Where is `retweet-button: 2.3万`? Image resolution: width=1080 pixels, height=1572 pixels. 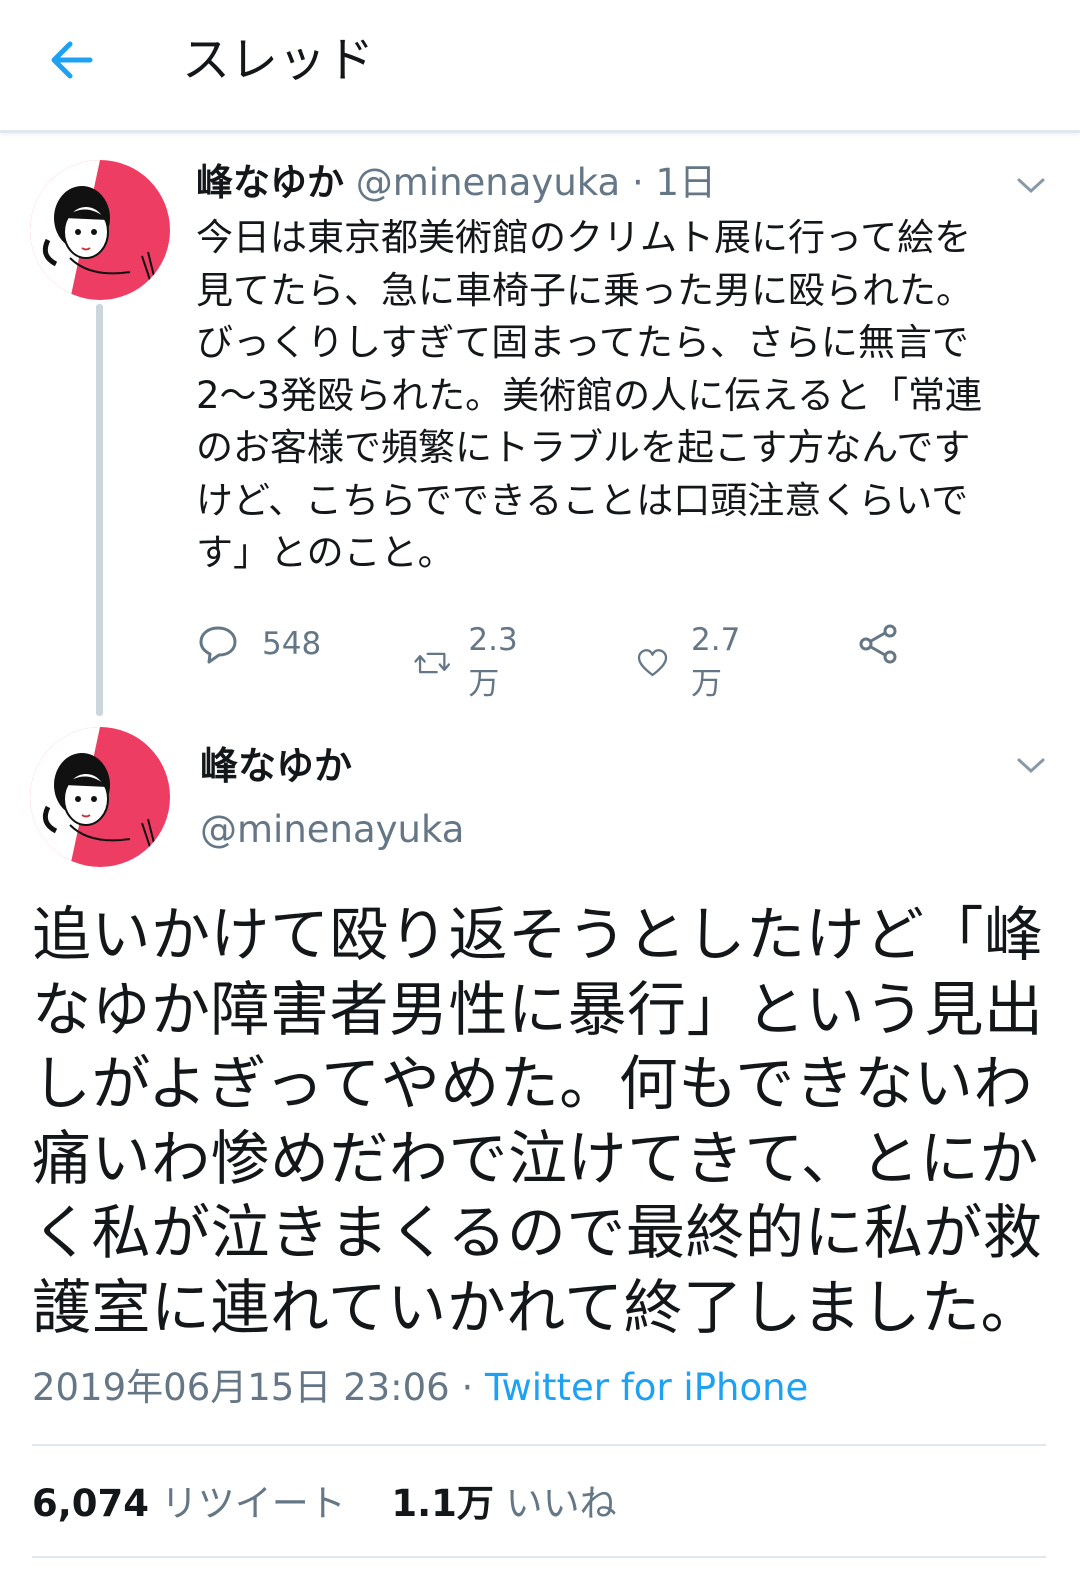 retweet-button: 2.3万 is located at coordinates (471, 662).